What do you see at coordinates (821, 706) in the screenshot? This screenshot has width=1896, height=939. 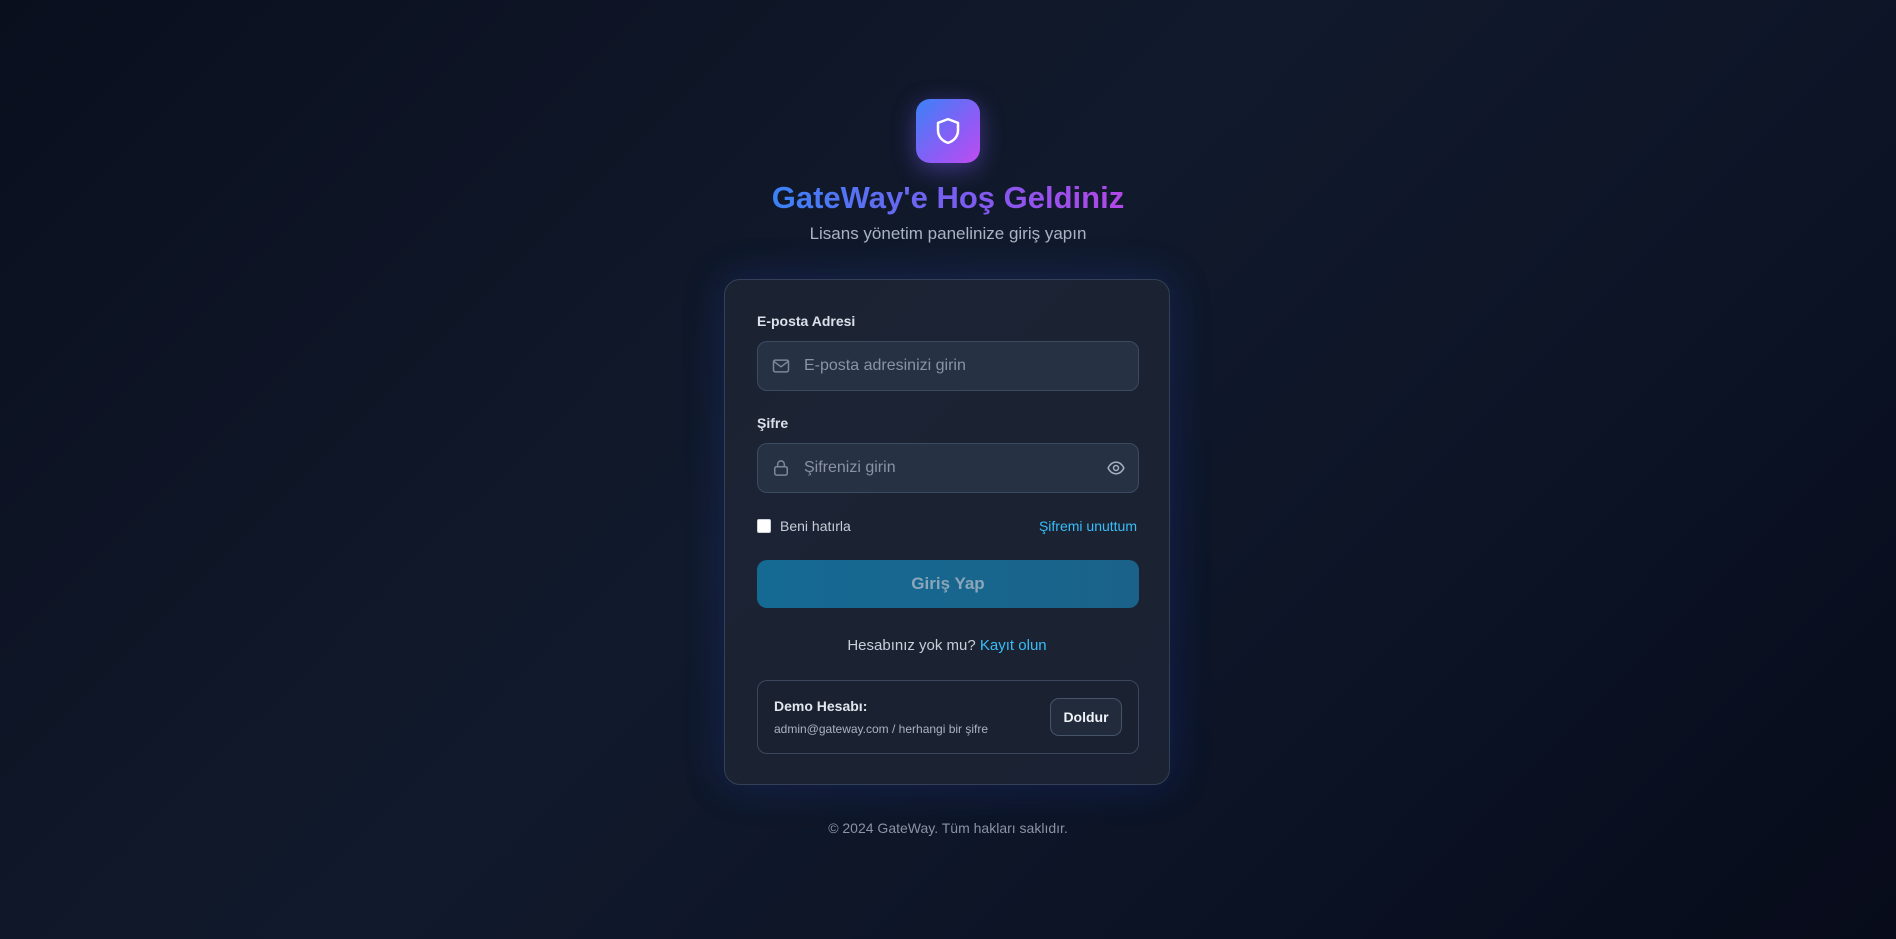 I see `demo-title: Demo Hesabı:` at bounding box center [821, 706].